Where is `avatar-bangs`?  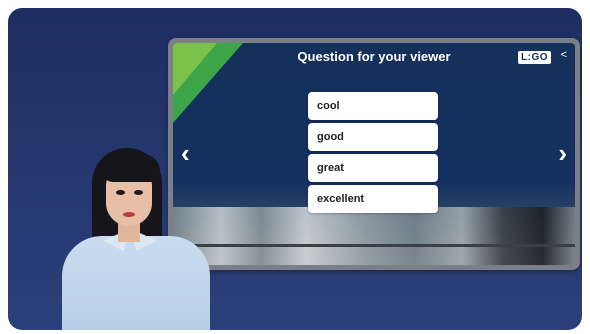 avatar-bangs is located at coordinates (131, 168).